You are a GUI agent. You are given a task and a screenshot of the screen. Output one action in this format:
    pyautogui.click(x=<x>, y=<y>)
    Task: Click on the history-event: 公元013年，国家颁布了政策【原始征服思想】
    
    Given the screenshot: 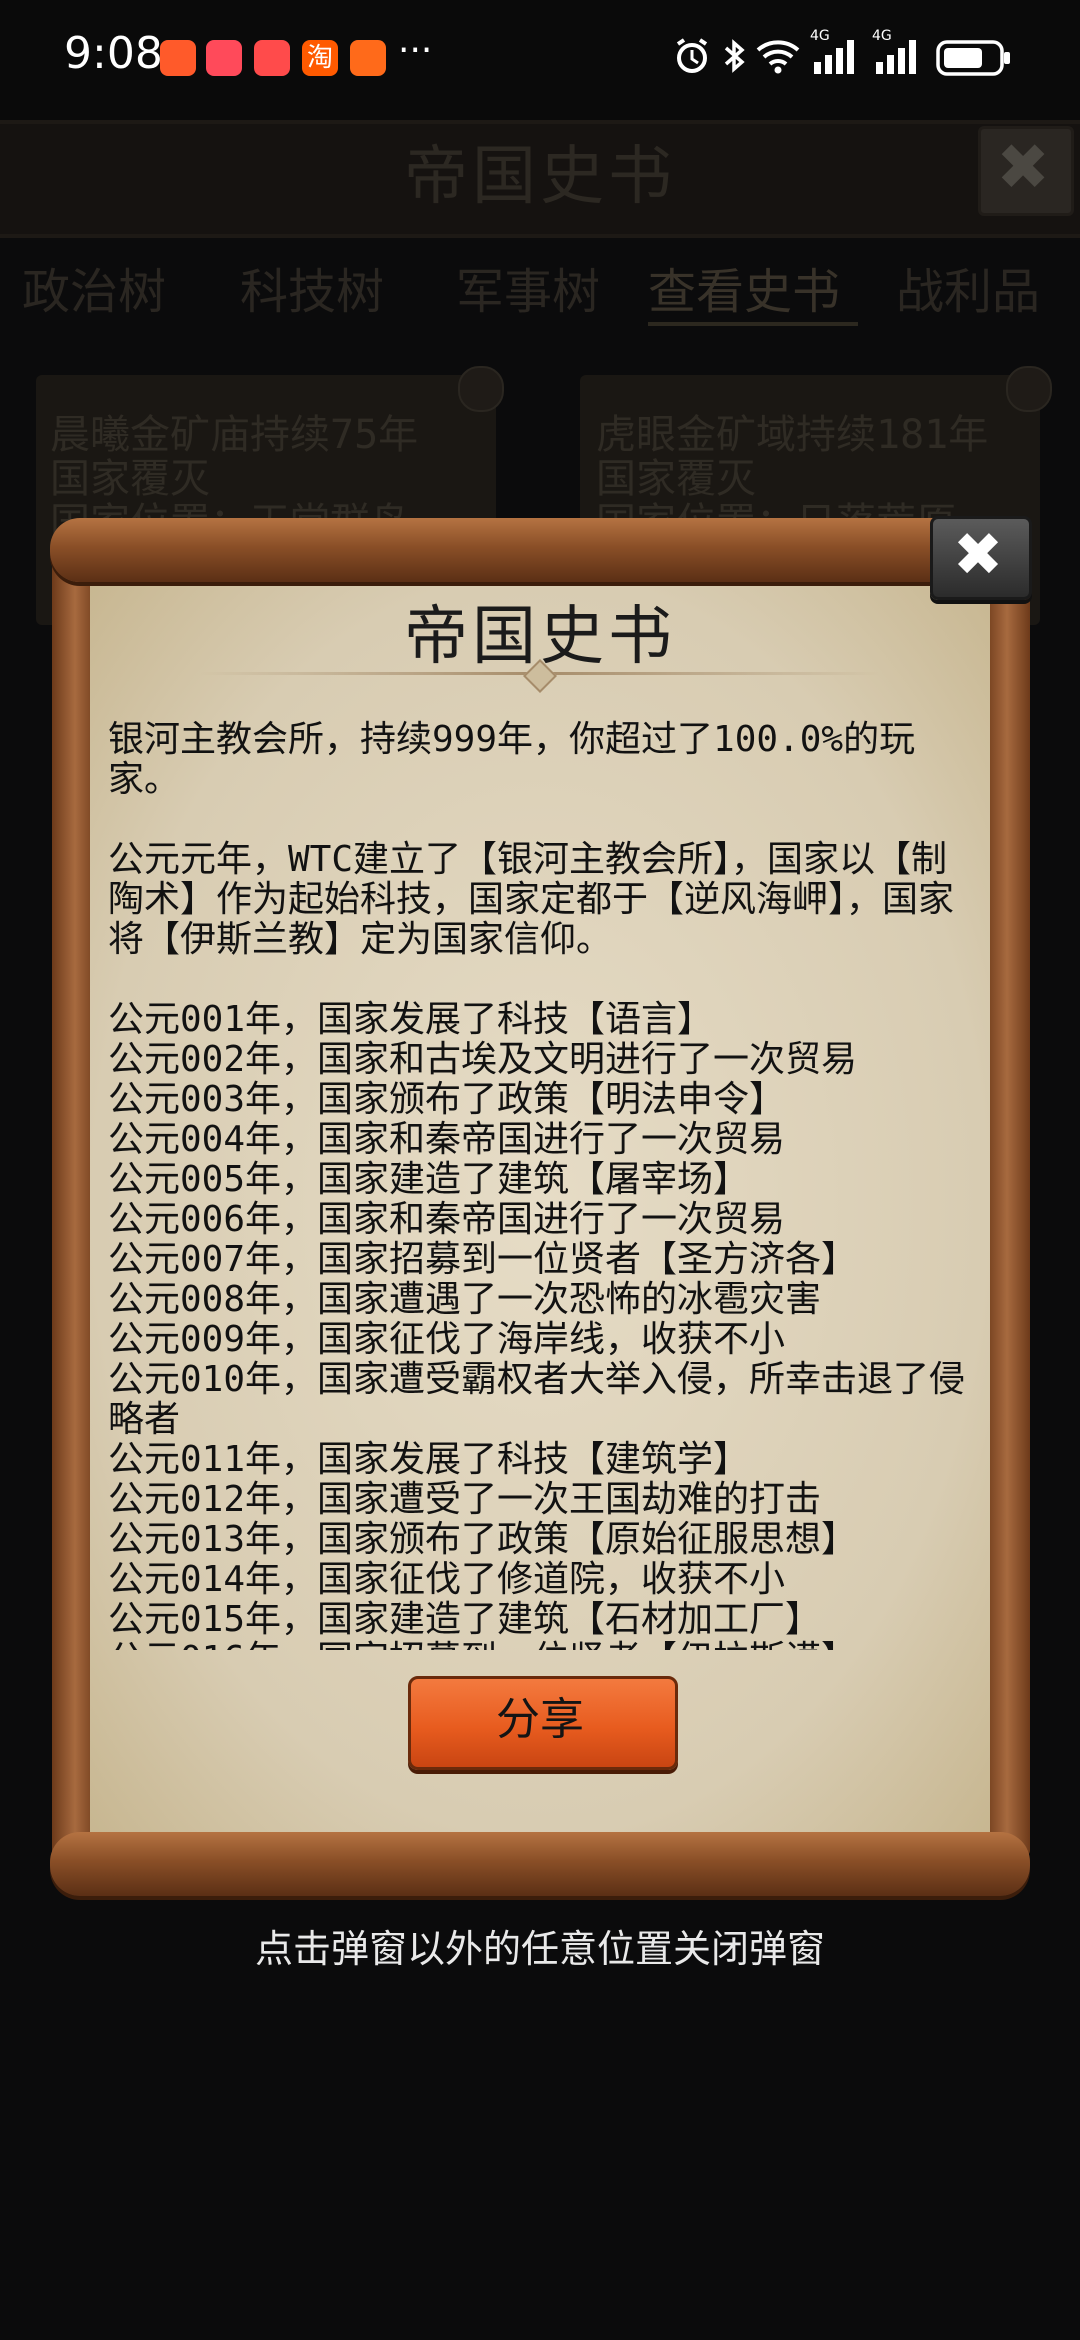 What is the action you would take?
    pyautogui.click(x=483, y=1539)
    